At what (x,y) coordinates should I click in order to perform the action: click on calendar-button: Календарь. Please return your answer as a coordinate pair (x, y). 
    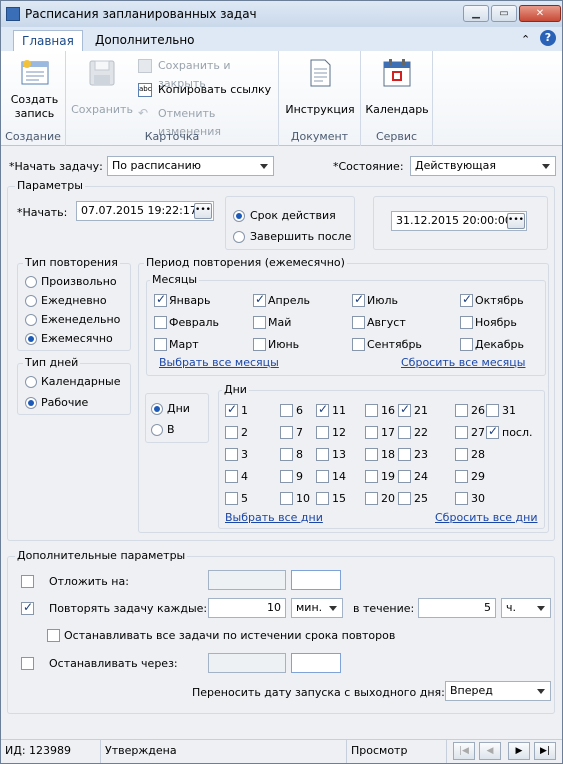
    Looking at the image, I should click on (397, 87).